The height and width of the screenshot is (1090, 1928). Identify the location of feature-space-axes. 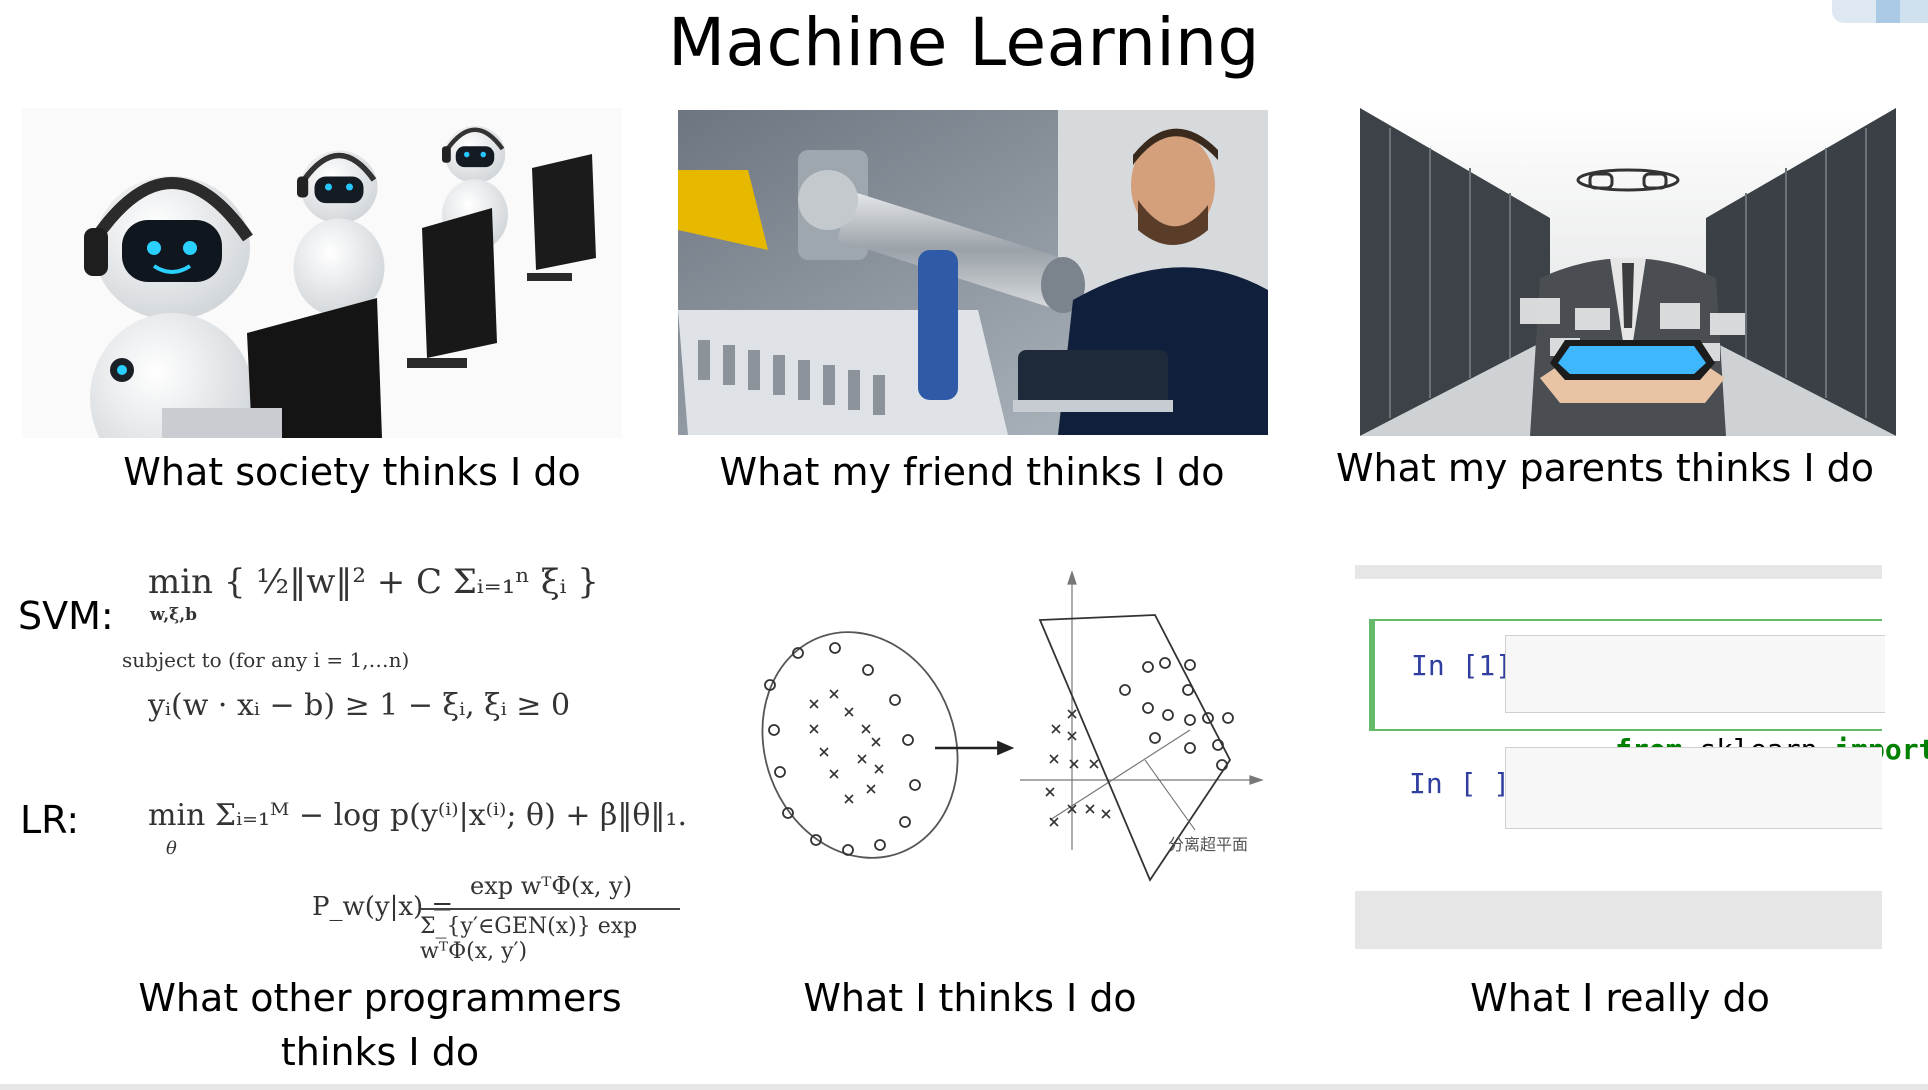
(1142, 710).